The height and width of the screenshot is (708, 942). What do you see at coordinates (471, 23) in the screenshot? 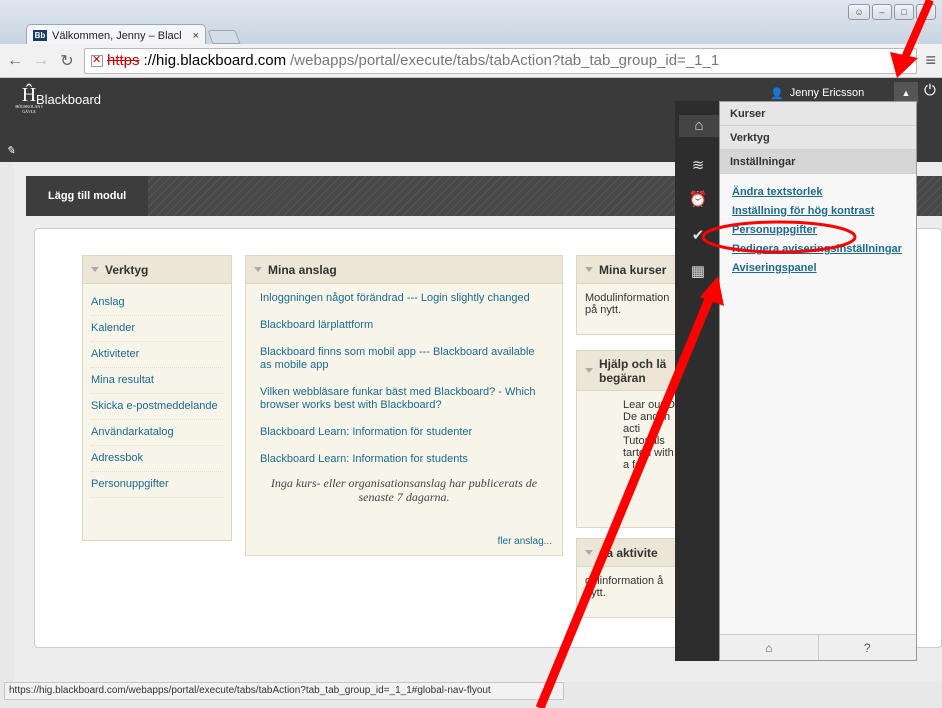
I see `browser-titlebar: Bb Välkommen, Jenny – Blacl × ☺ – □ ✕` at bounding box center [471, 23].